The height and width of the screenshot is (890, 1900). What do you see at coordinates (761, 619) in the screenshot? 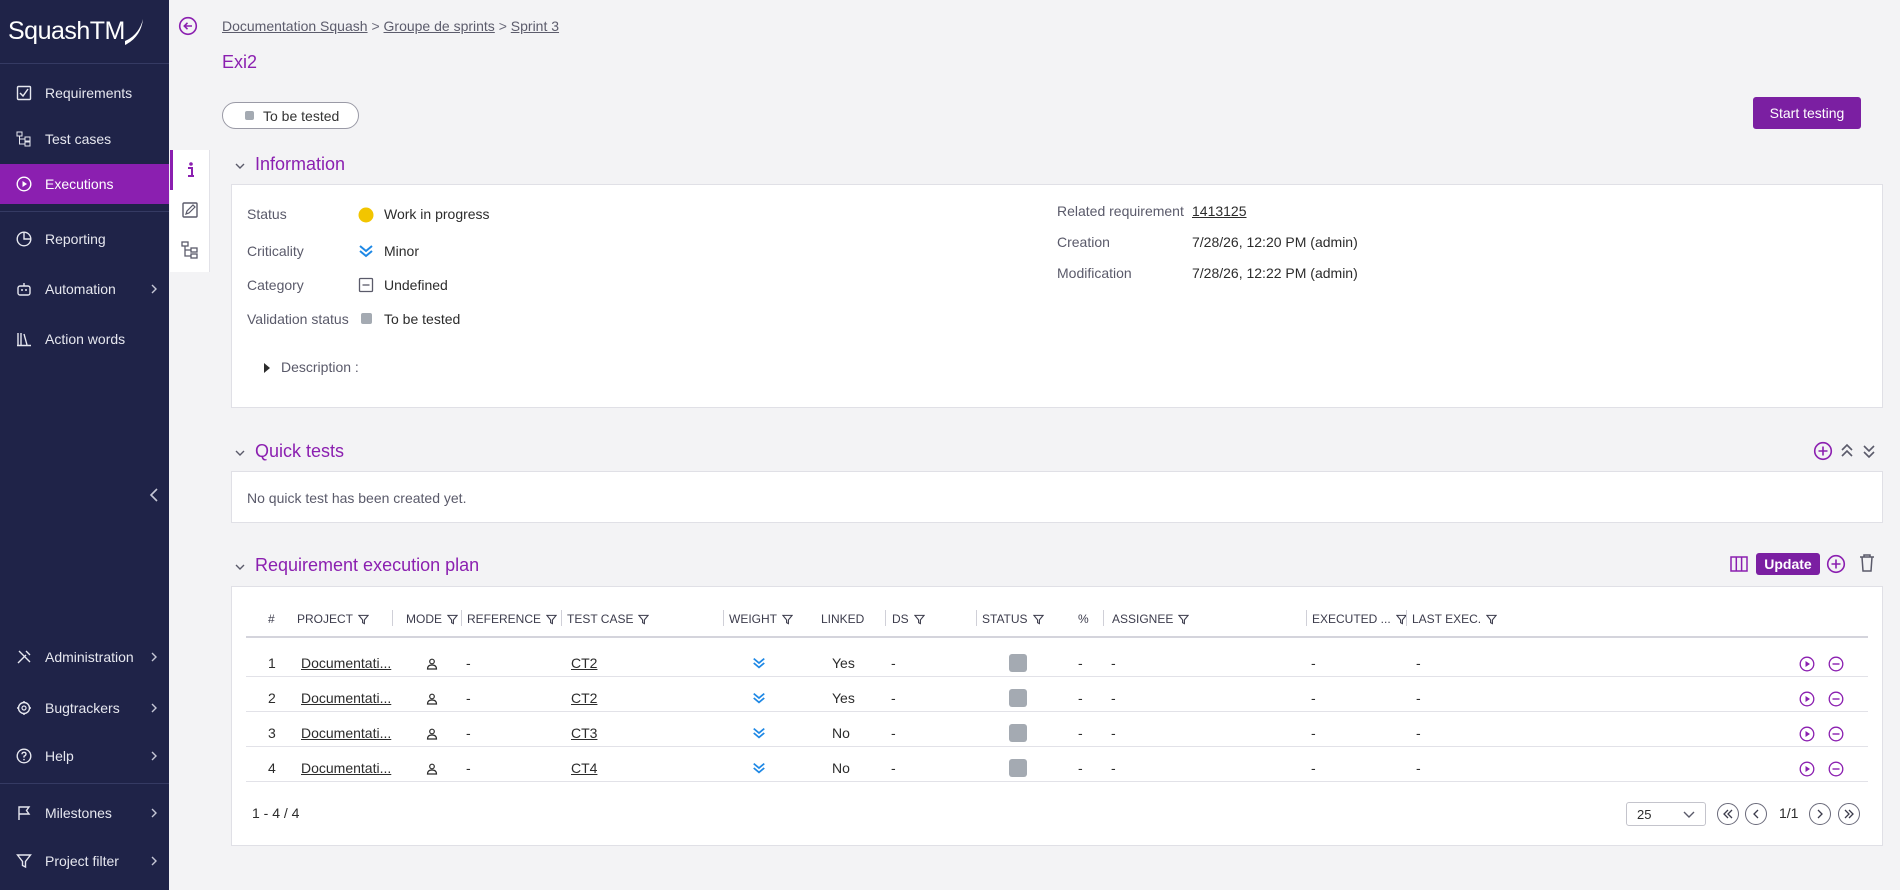
I see `column-header-weight: WEIGHT` at bounding box center [761, 619].